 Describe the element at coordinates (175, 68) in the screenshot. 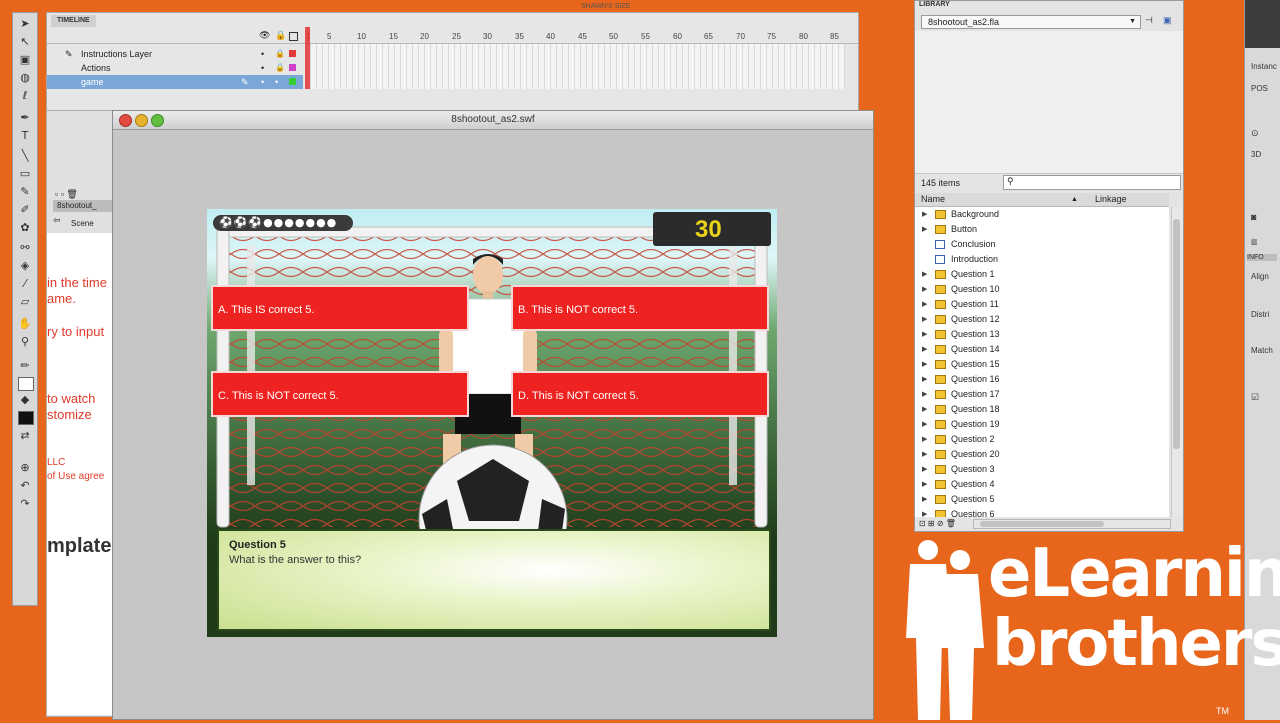

I see `layer-row: Actions • 🔒` at that location.